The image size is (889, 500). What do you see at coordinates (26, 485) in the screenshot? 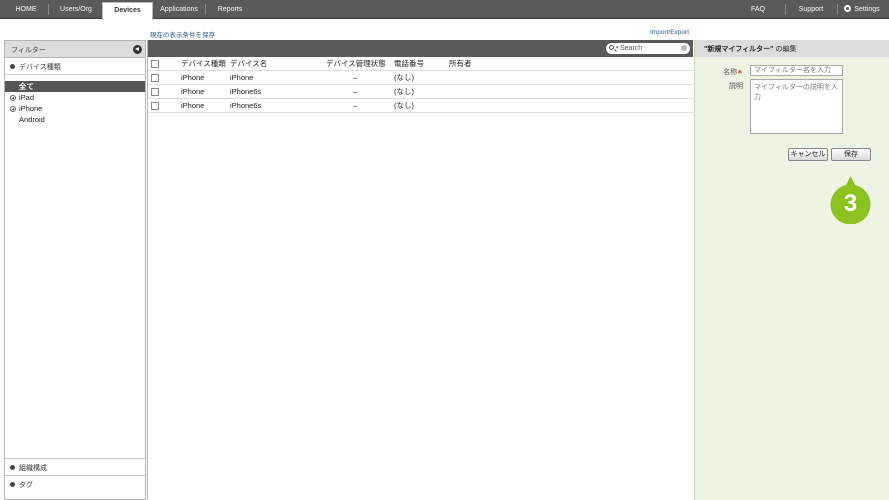
I see `sidebar-section-label: タグ` at bounding box center [26, 485].